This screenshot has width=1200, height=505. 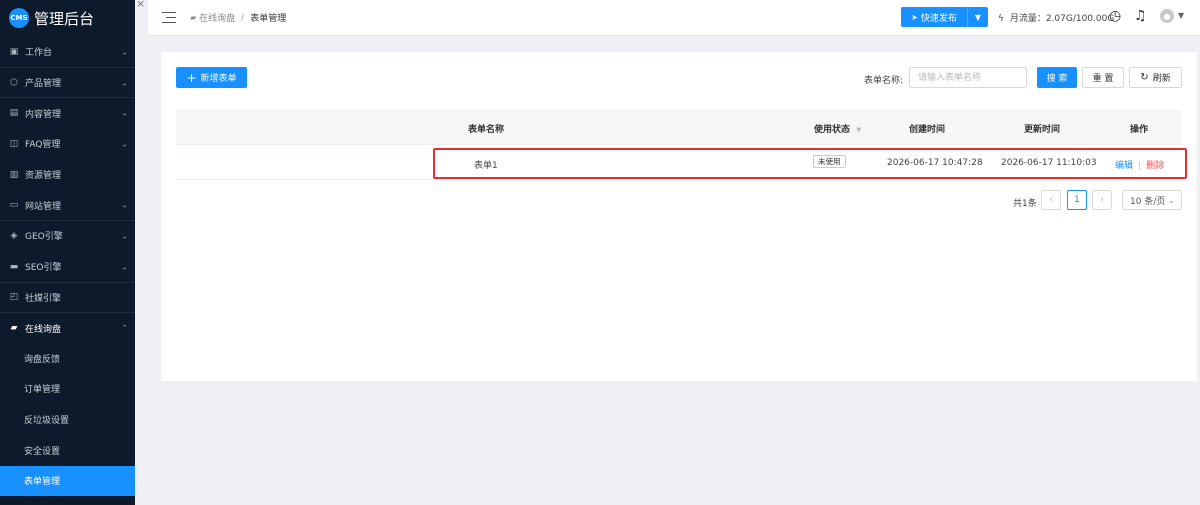 I want to click on column-header-status-label: 使用状态, so click(x=832, y=130).